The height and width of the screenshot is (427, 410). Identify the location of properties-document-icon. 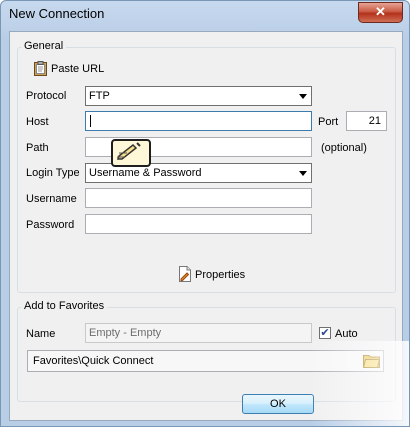
(185, 275).